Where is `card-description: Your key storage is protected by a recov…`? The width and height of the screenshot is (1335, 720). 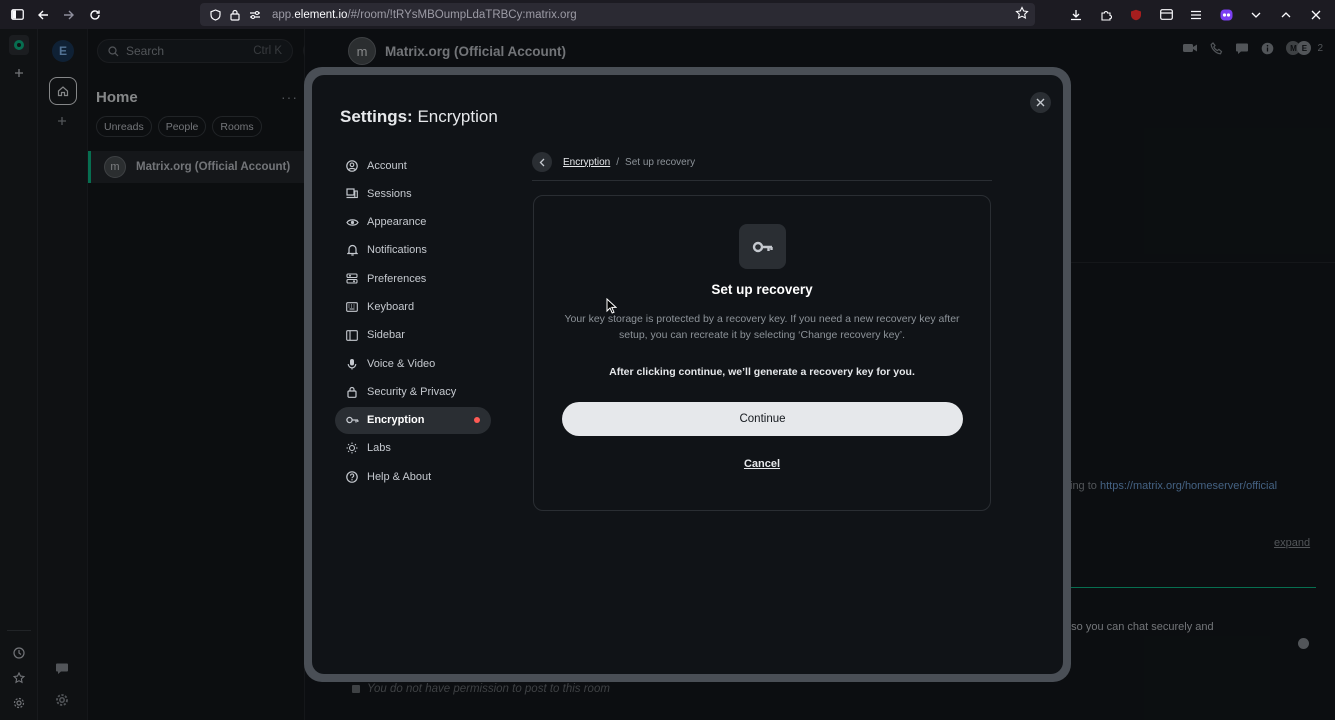 card-description: Your key storage is protected by a recov… is located at coordinates (762, 327).